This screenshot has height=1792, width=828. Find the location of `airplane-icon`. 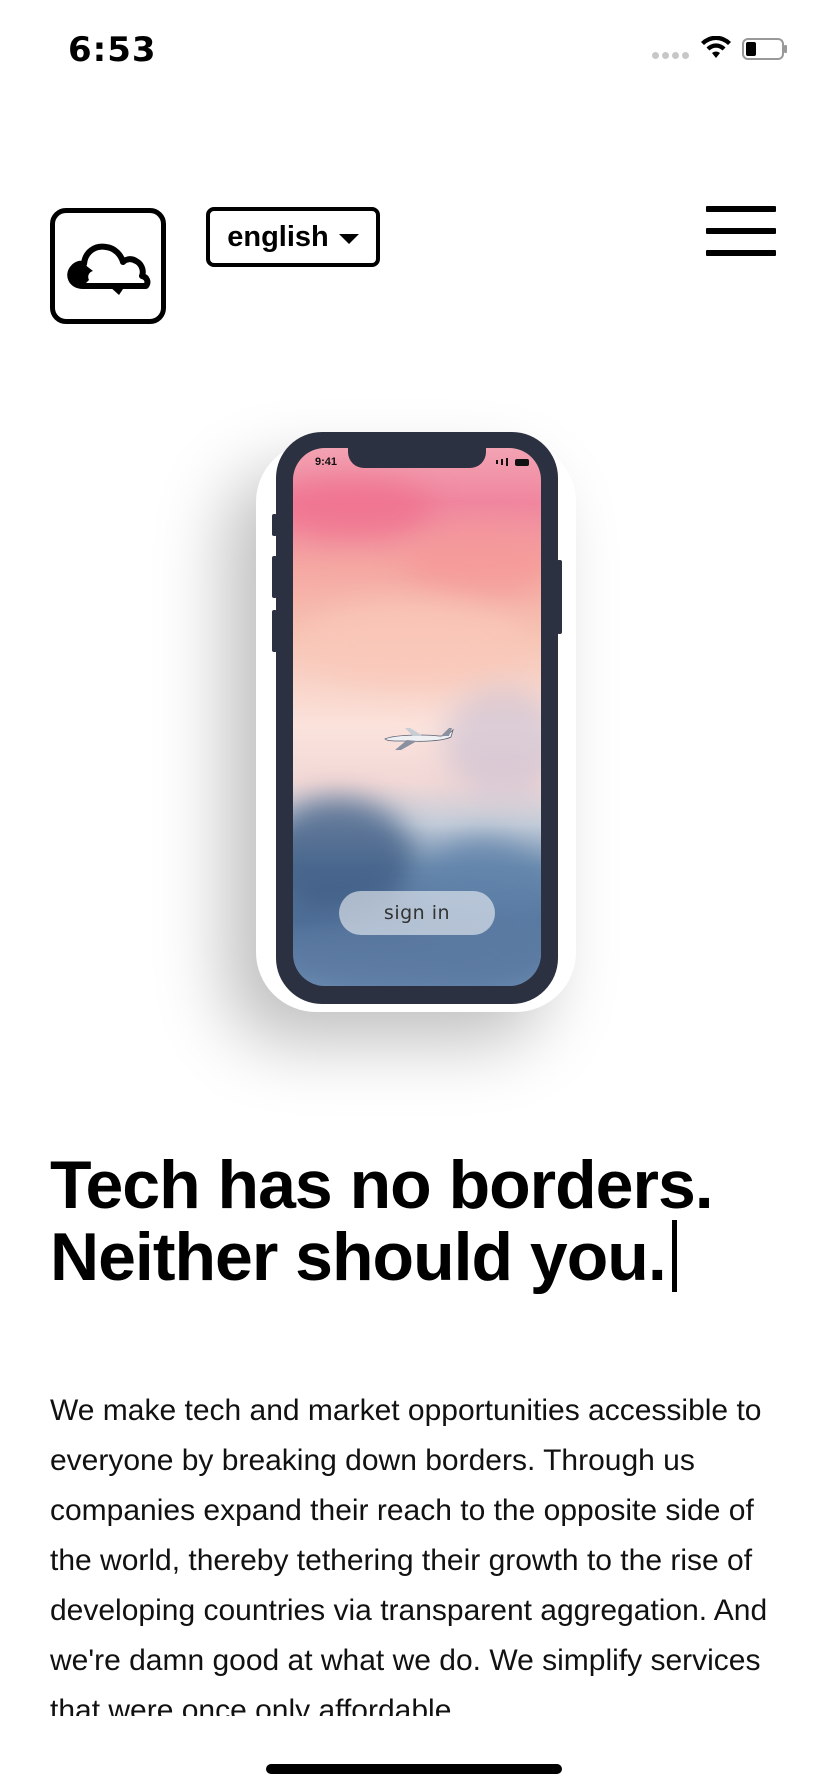

airplane-icon is located at coordinates (419, 739).